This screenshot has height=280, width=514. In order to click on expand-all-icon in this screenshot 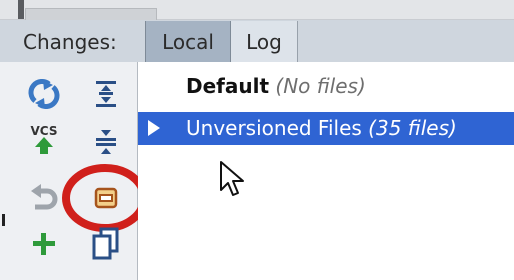, I will do `click(106, 94)`.